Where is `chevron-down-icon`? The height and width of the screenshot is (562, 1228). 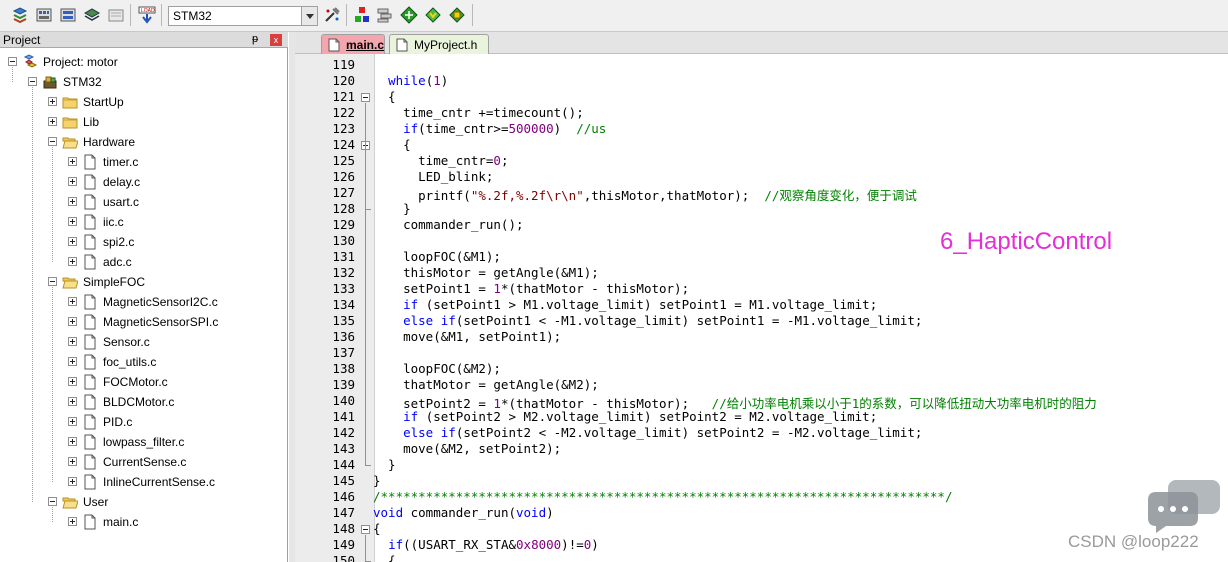 chevron-down-icon is located at coordinates (309, 16).